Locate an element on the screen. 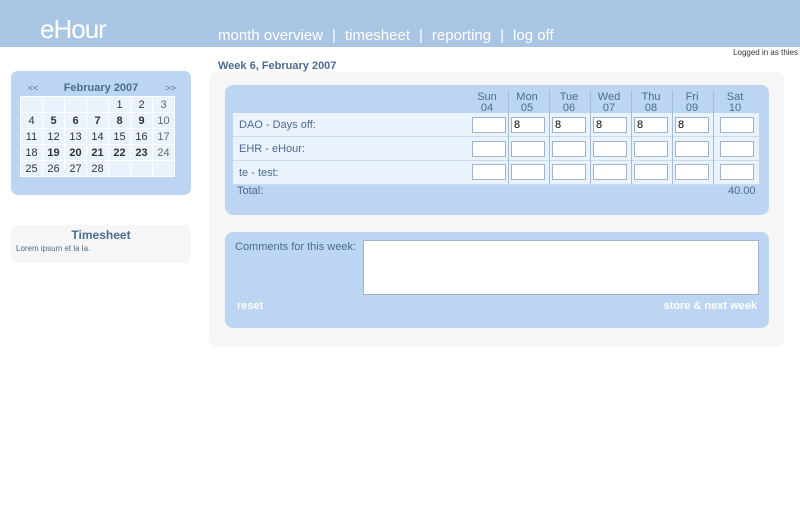 This screenshot has width=800, height=528. logged-in-text: Logged in as thies is located at coordinates (765, 52).